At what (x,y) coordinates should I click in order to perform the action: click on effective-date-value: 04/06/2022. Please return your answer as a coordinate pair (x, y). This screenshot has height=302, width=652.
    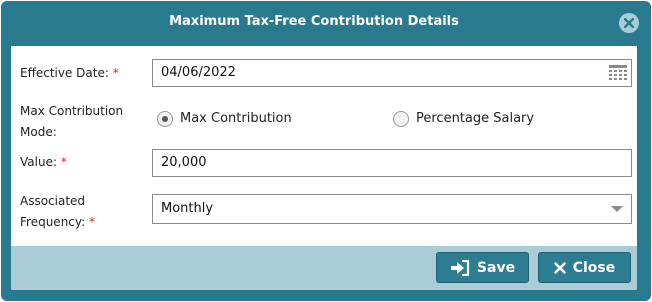
    Looking at the image, I should click on (198, 72).